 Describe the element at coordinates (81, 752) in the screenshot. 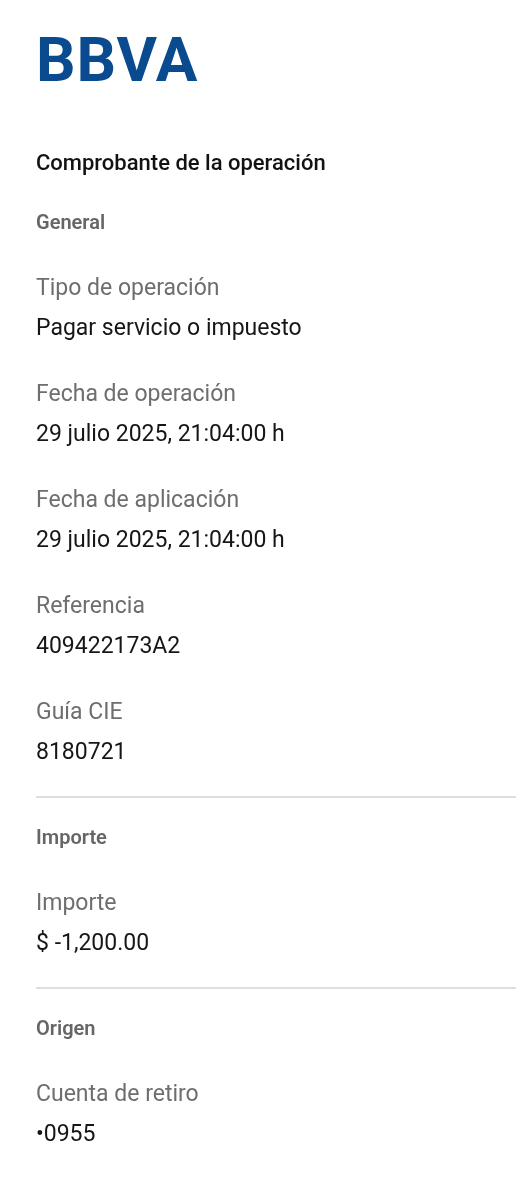

I see `field-value: 8180721` at that location.